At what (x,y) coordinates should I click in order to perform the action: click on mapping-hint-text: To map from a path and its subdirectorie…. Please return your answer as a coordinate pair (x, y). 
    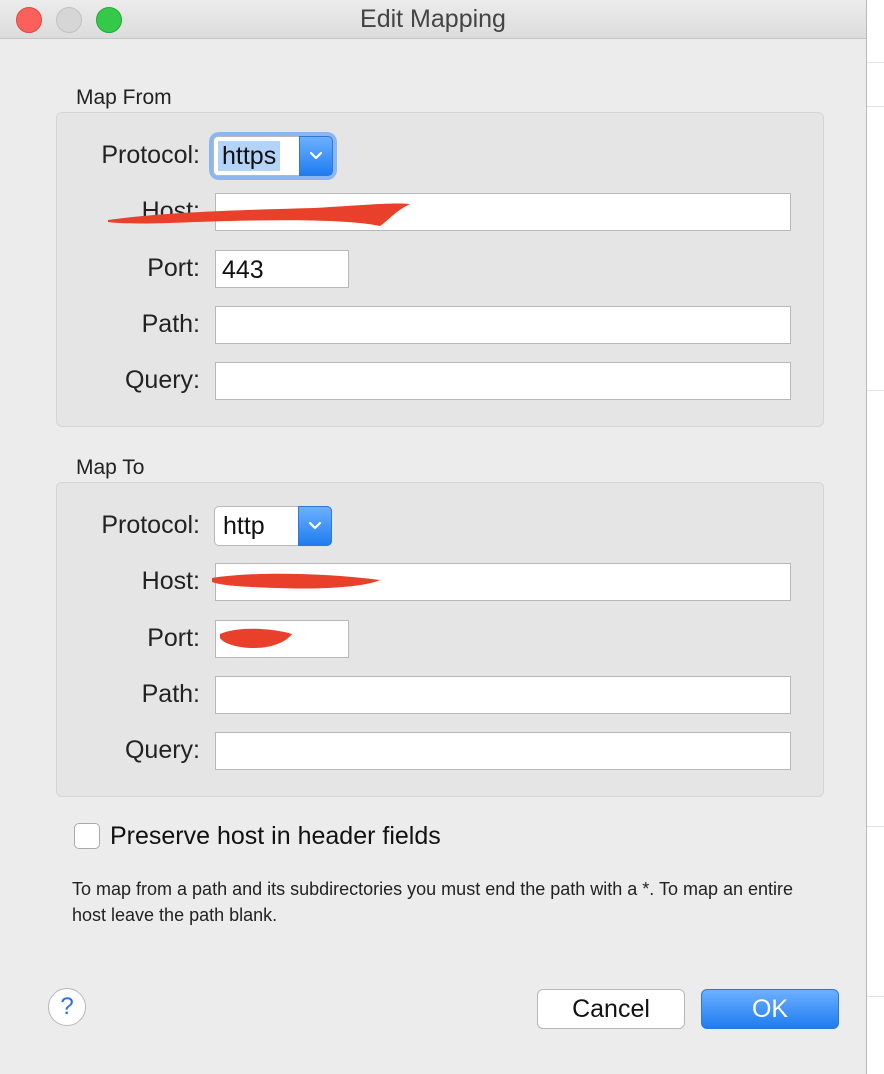
    Looking at the image, I should click on (433, 902).